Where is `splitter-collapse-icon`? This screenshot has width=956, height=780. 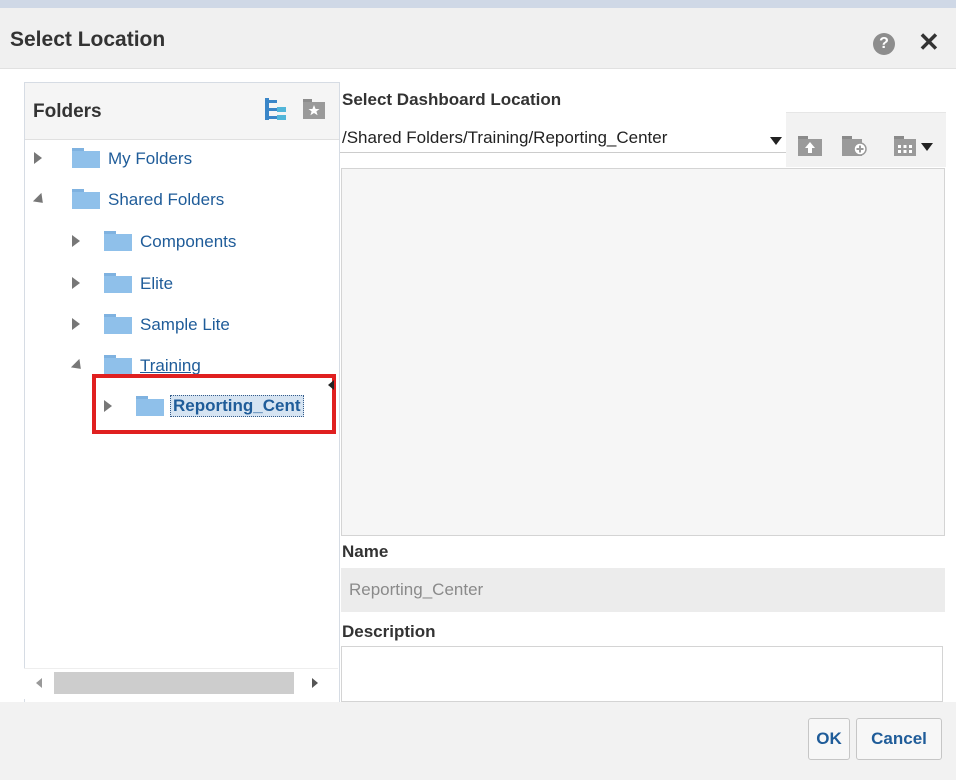 splitter-collapse-icon is located at coordinates (331, 385).